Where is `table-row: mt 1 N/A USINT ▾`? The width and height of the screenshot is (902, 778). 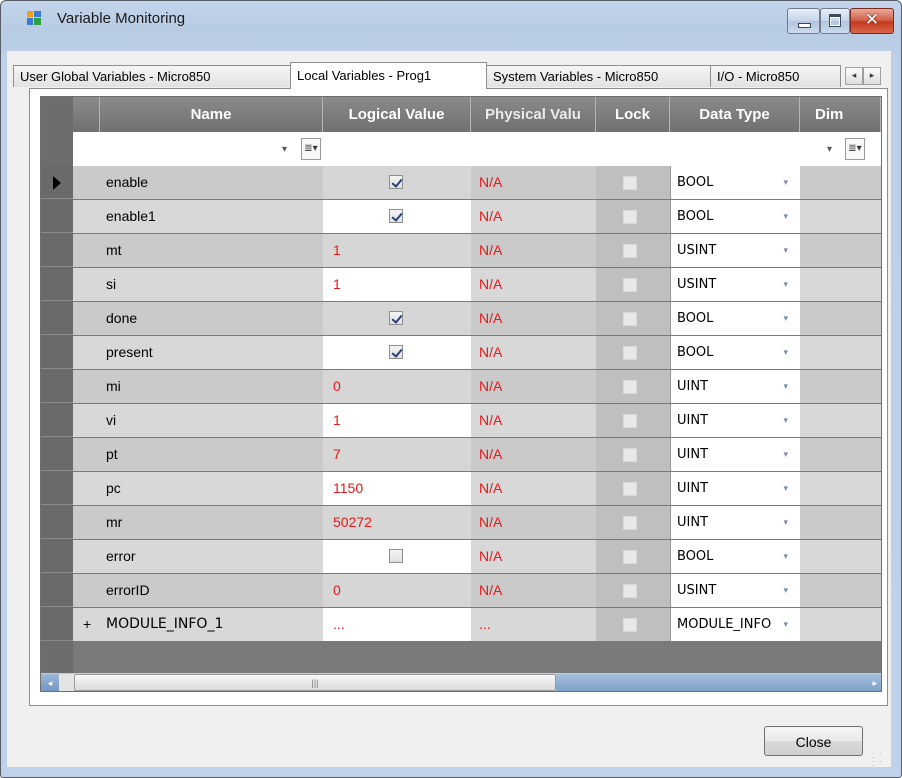 table-row: mt 1 N/A USINT ▾ is located at coordinates (461, 251).